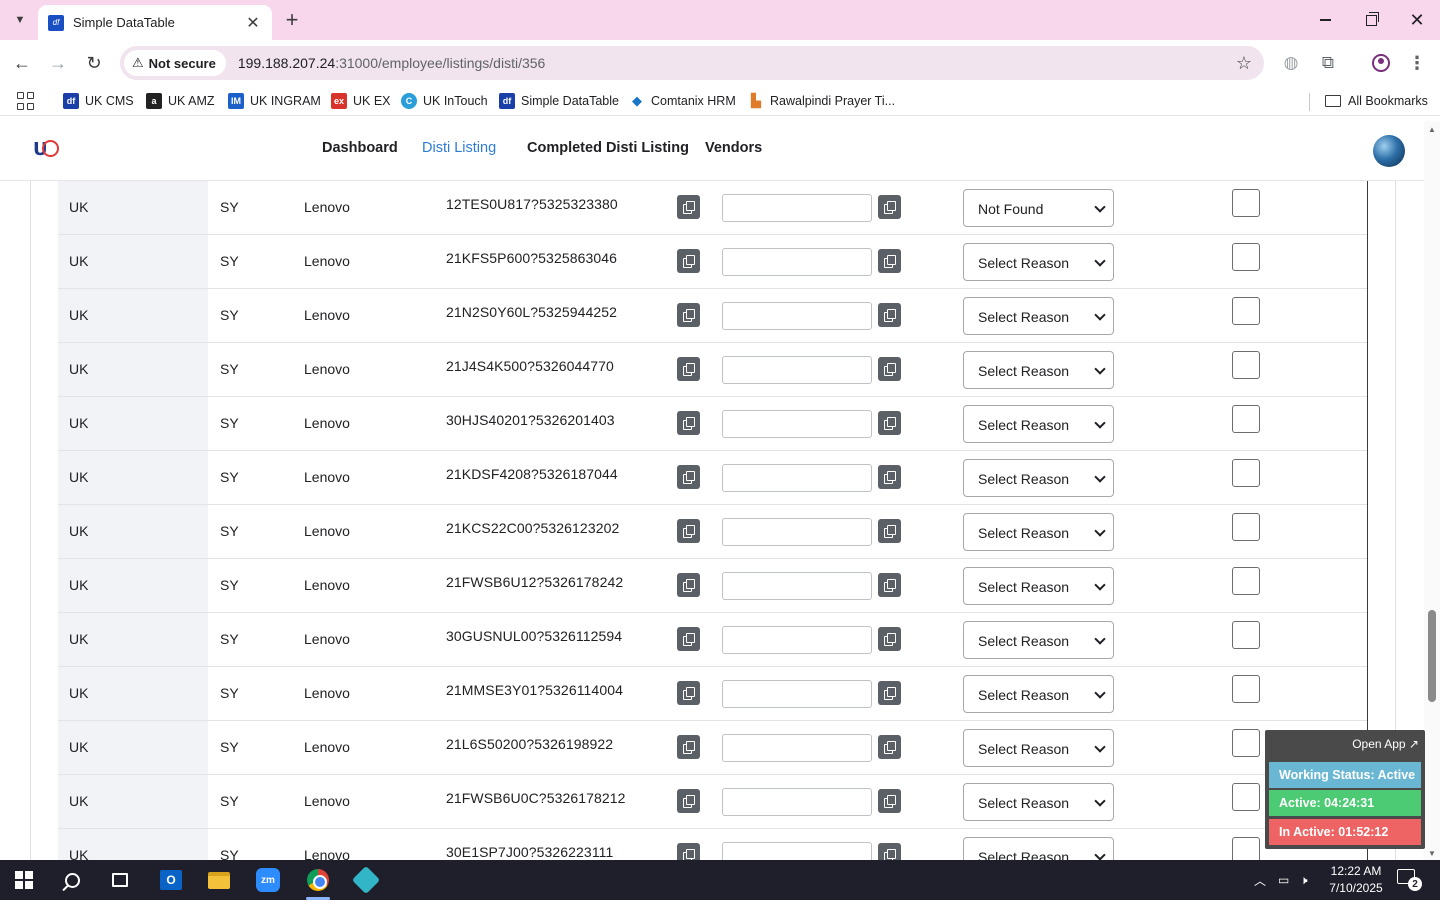  What do you see at coordinates (1389, 151) in the screenshot?
I see `user-avatar` at bounding box center [1389, 151].